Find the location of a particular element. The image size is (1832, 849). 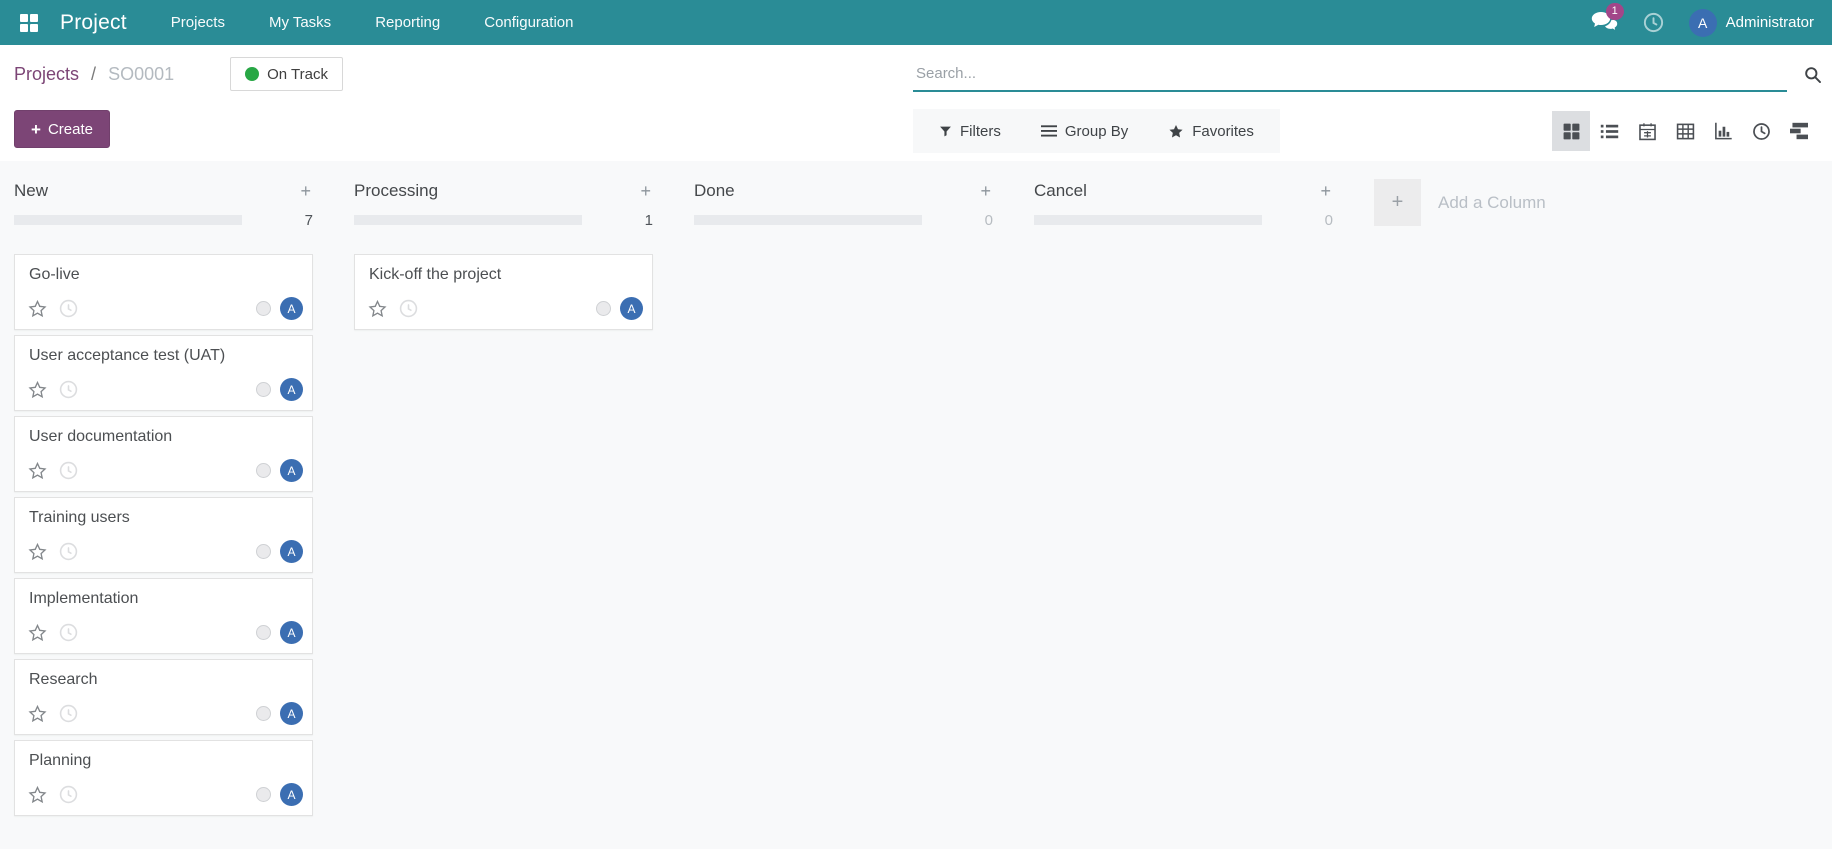

graph-view-button is located at coordinates (1723, 131).